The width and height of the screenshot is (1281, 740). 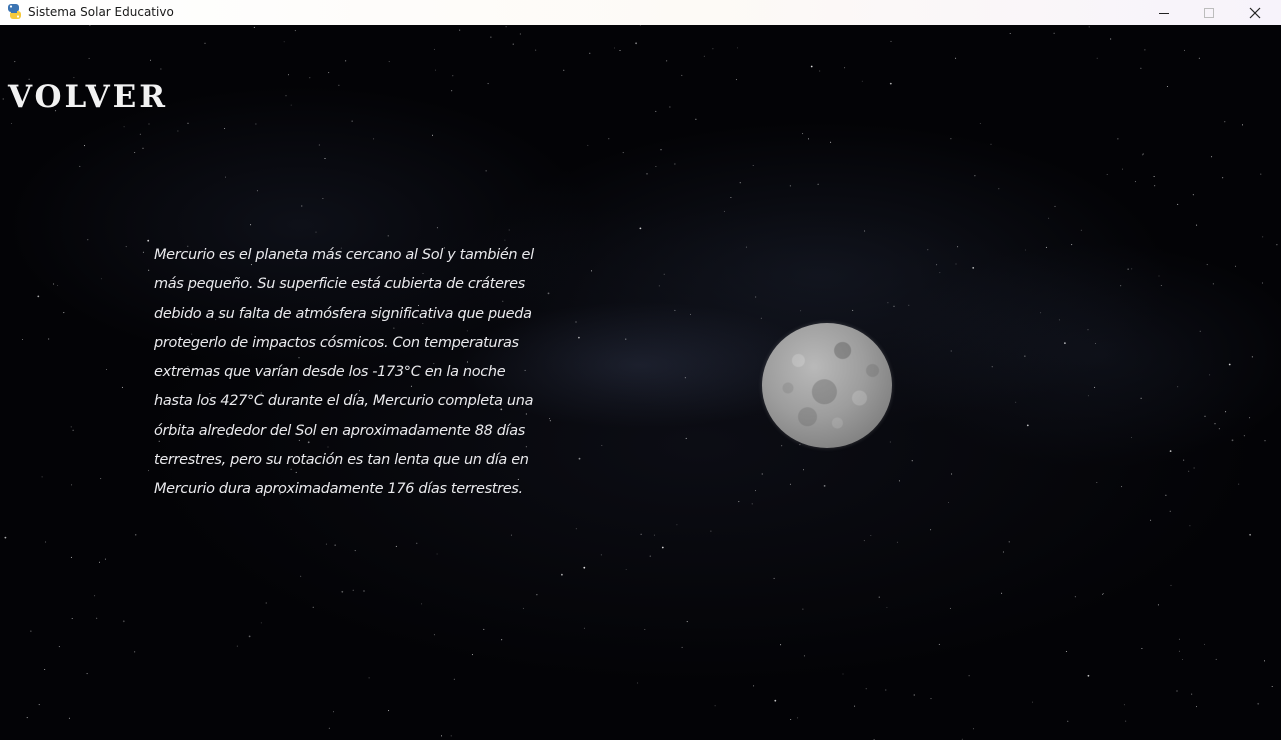 What do you see at coordinates (1164, 12) in the screenshot?
I see `minimize-button` at bounding box center [1164, 12].